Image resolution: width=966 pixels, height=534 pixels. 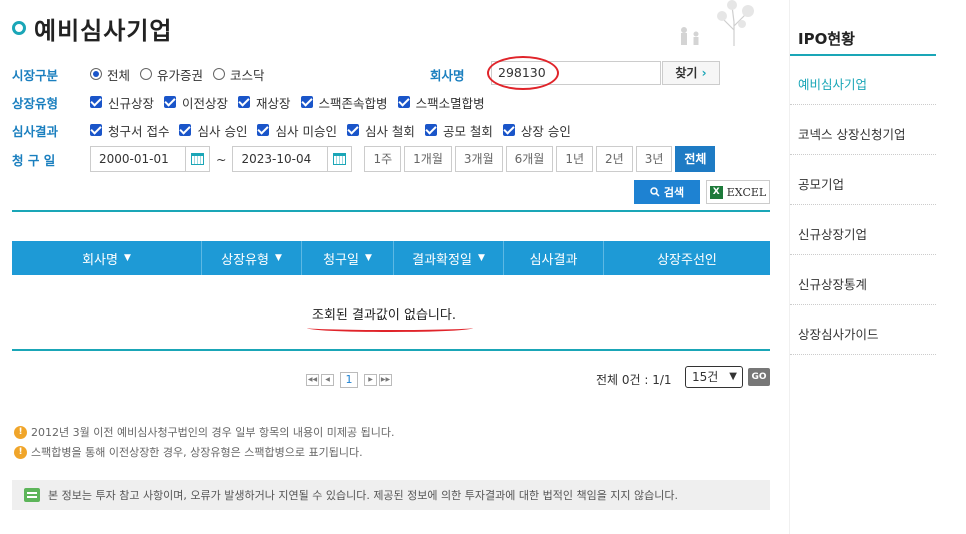 I want to click on period-1m-button: 1개월, so click(x=428, y=159).